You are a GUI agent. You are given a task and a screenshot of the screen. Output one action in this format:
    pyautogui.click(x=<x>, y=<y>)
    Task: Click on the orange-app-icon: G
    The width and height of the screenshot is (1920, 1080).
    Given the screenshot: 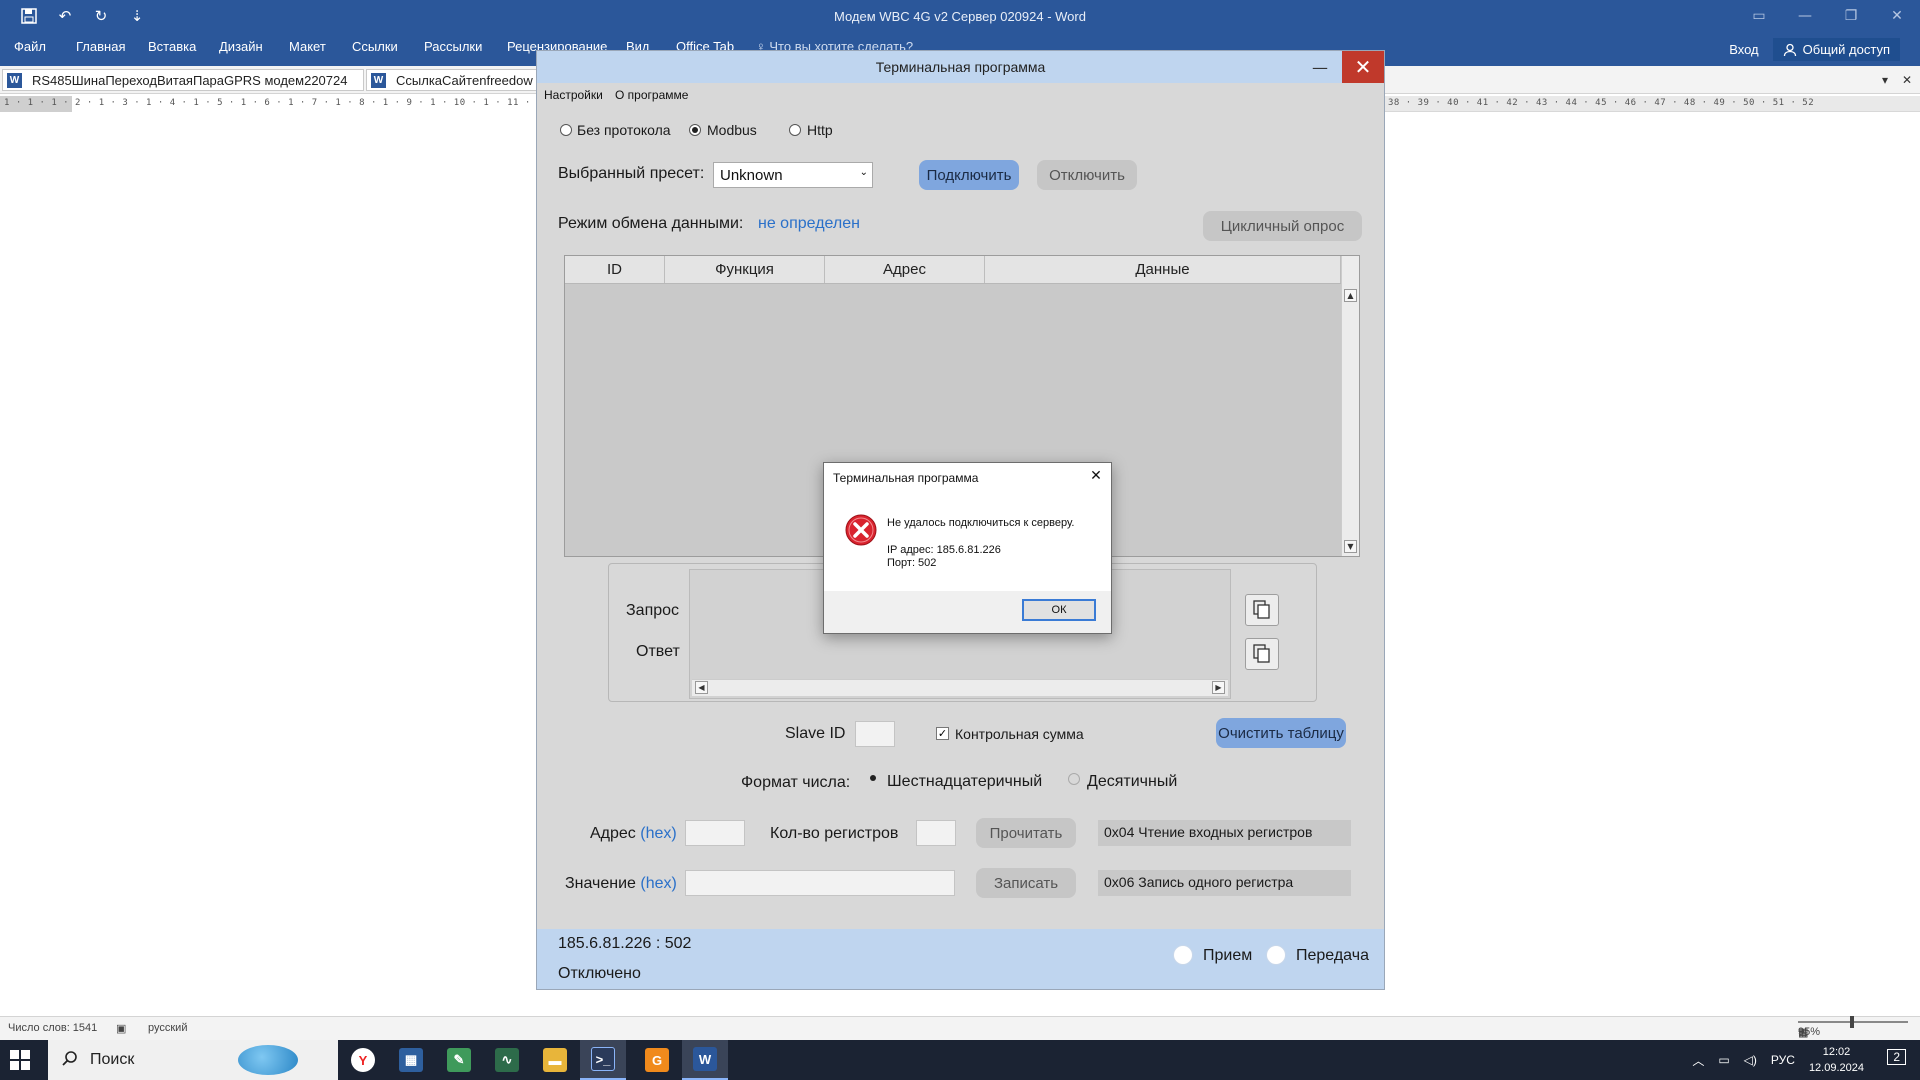 What is the action you would take?
    pyautogui.click(x=657, y=1060)
    